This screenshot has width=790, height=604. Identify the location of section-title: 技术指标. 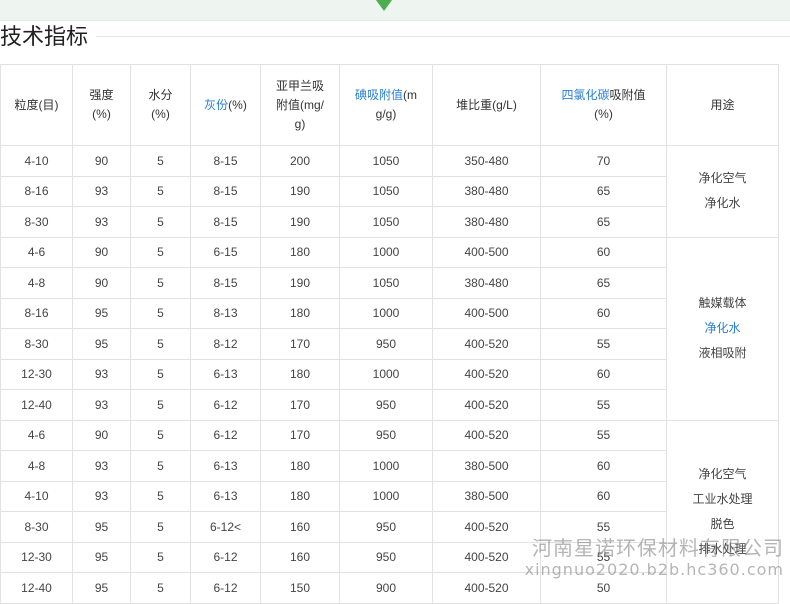
(44, 37).